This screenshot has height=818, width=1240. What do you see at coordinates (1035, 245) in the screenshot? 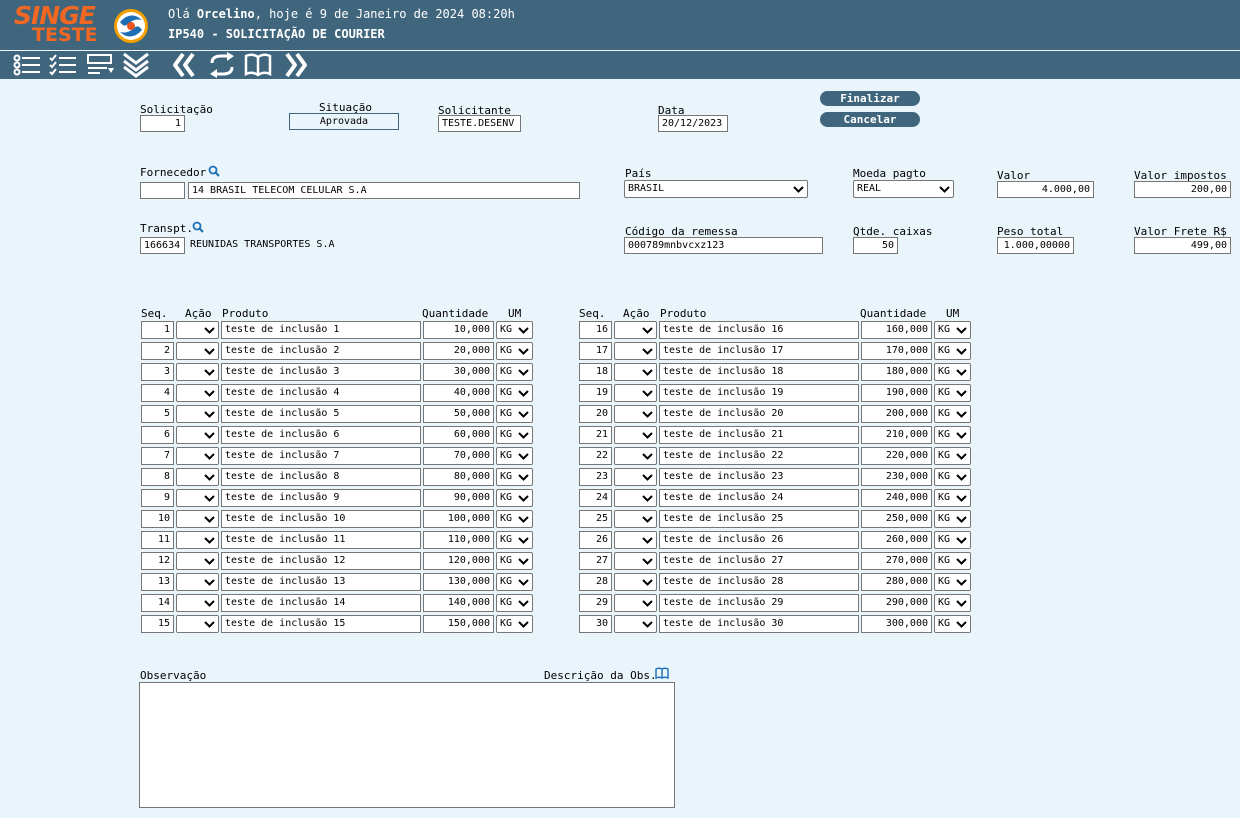
I see `peso-total-field: 1.000,00000` at bounding box center [1035, 245].